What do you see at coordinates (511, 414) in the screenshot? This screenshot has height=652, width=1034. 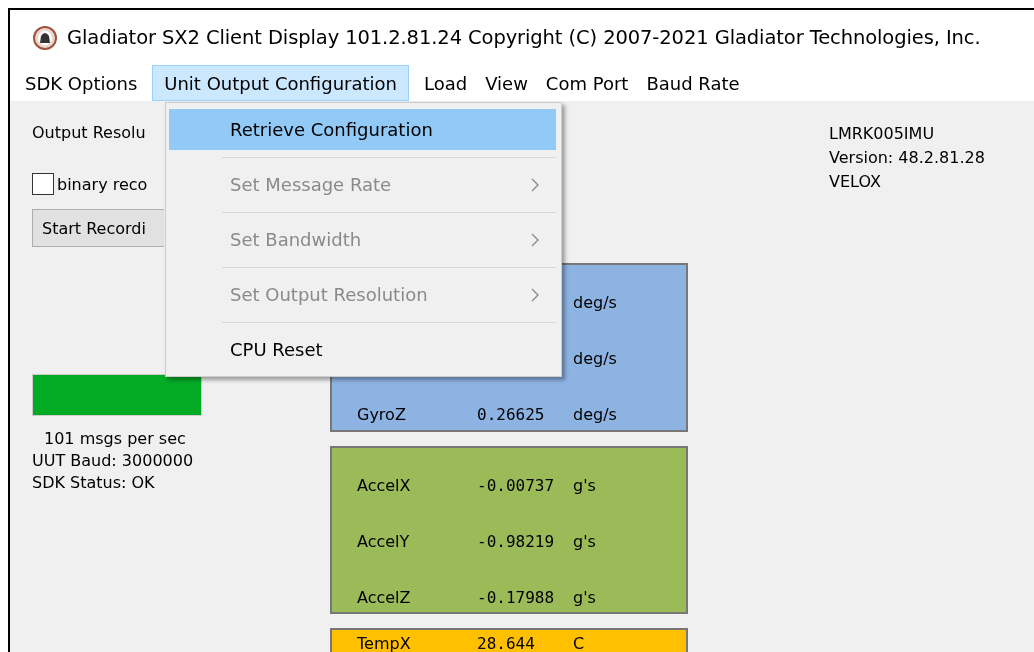 I see `sensor-value: 0.26625` at bounding box center [511, 414].